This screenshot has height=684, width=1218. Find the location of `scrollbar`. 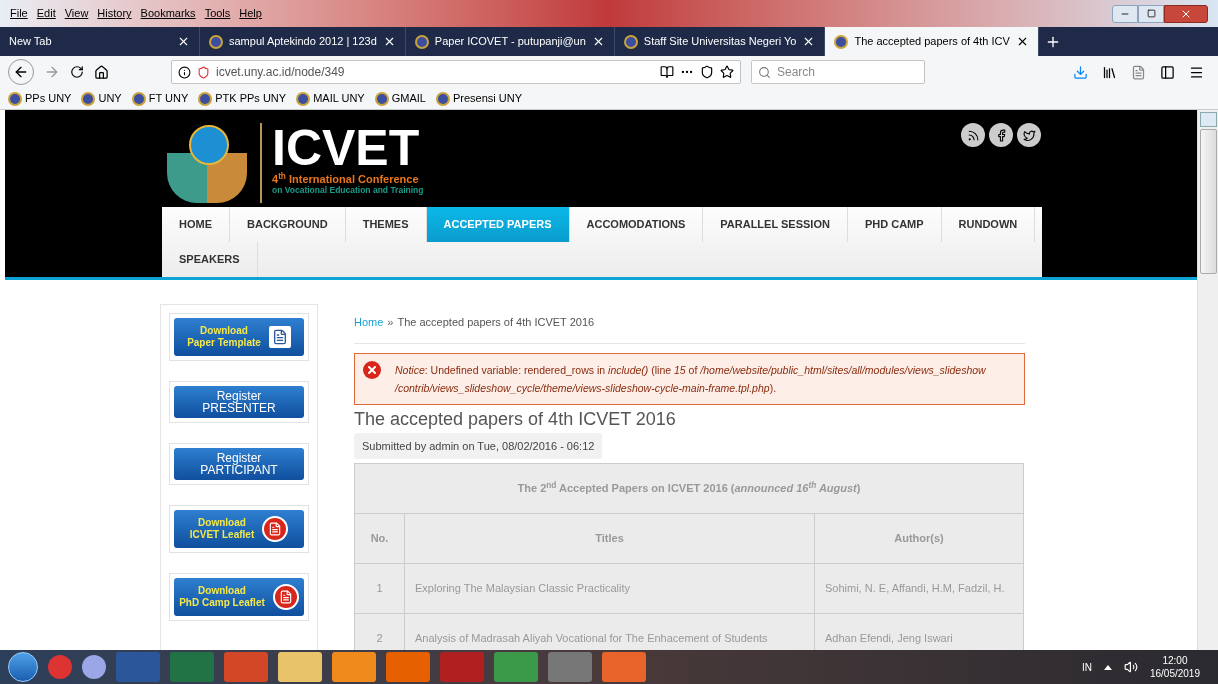

scrollbar is located at coordinates (1207, 380).